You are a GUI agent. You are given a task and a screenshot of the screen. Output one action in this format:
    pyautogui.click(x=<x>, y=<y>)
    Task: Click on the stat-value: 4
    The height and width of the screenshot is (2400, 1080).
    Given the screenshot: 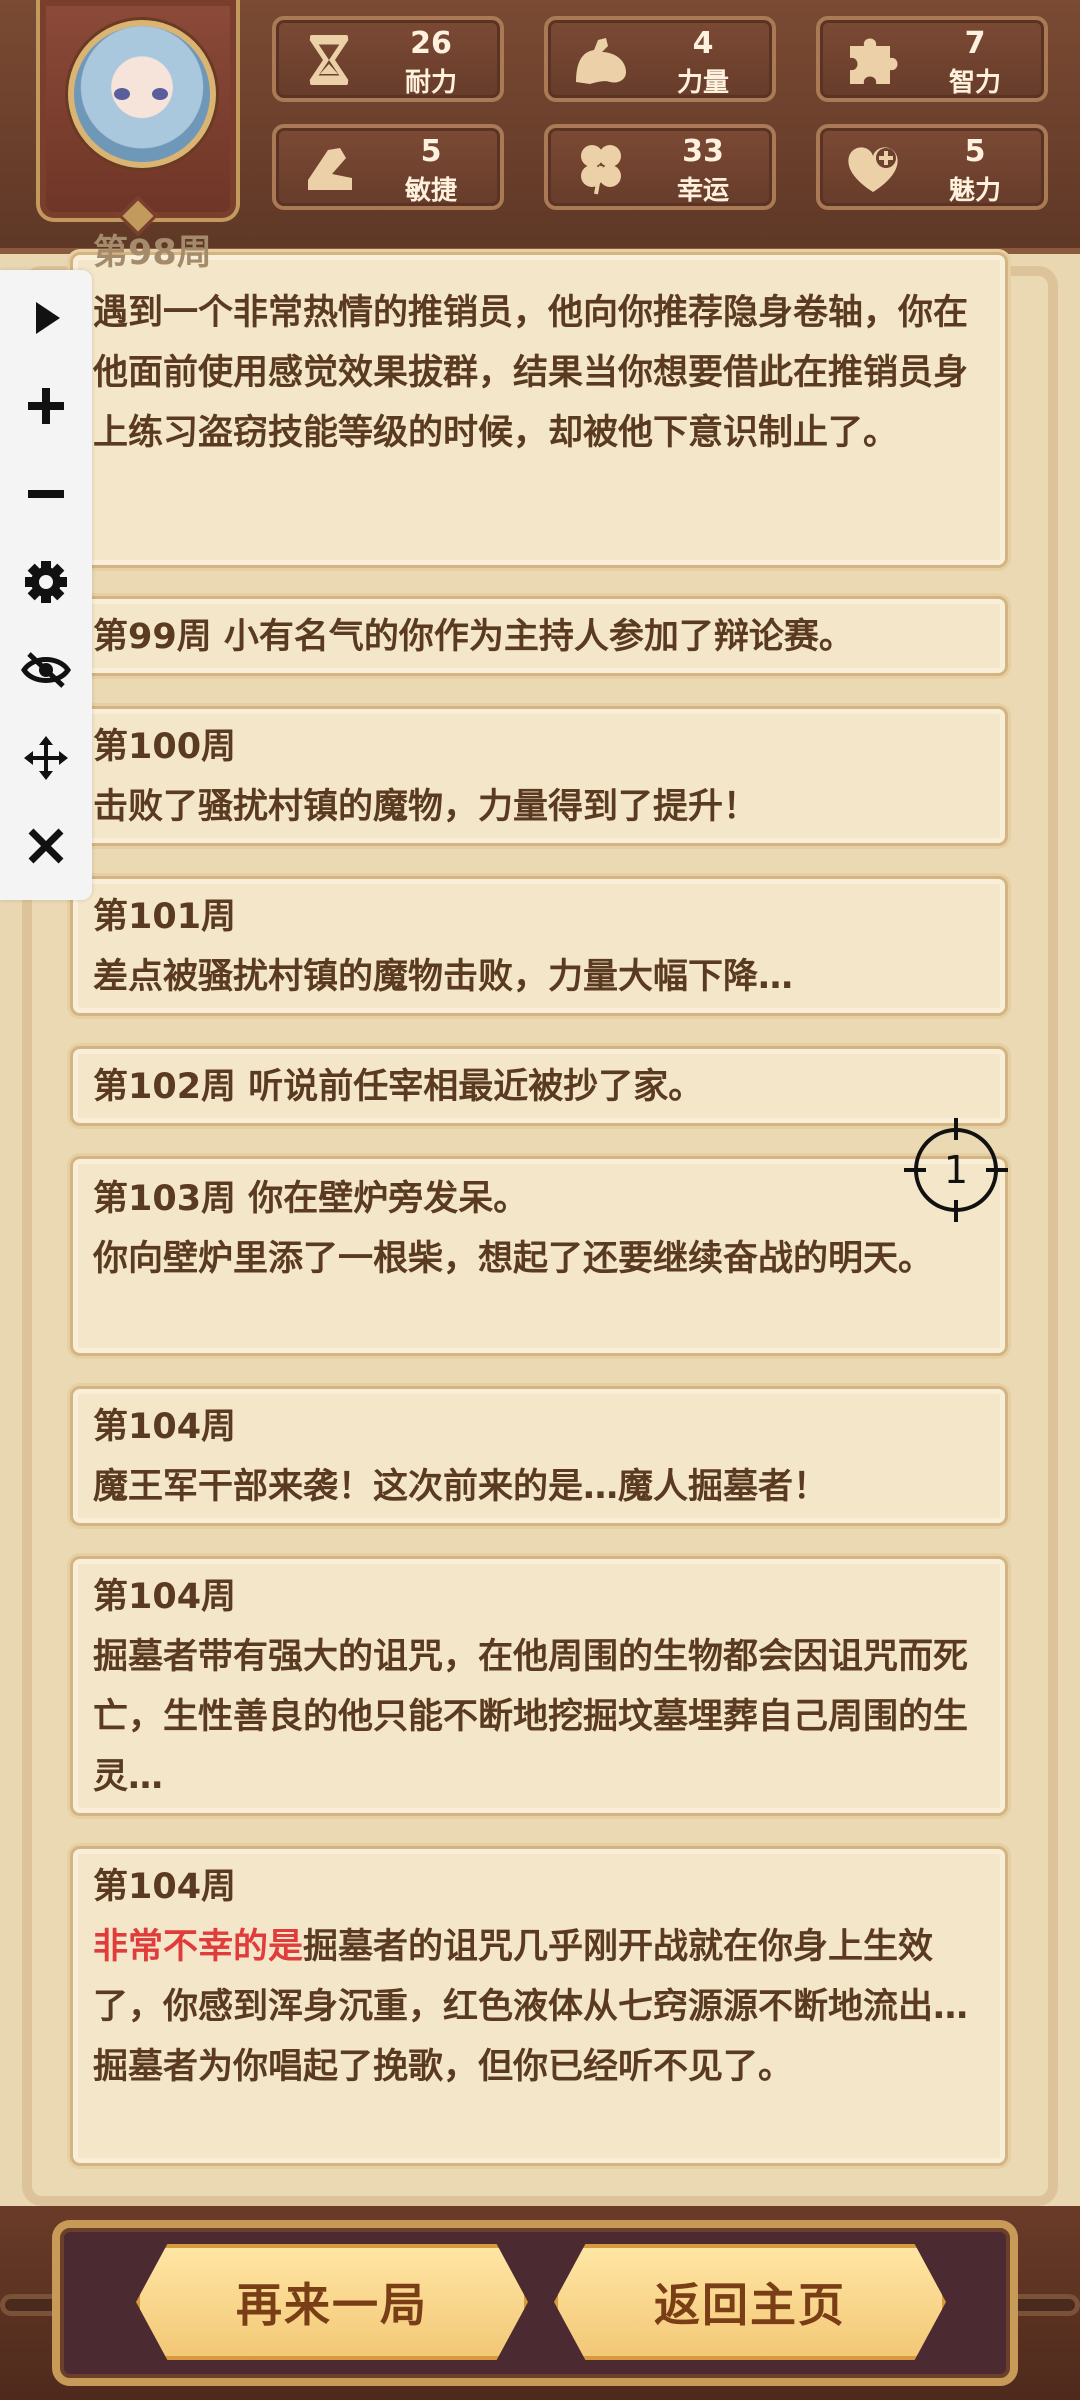 What is the action you would take?
    pyautogui.click(x=703, y=43)
    